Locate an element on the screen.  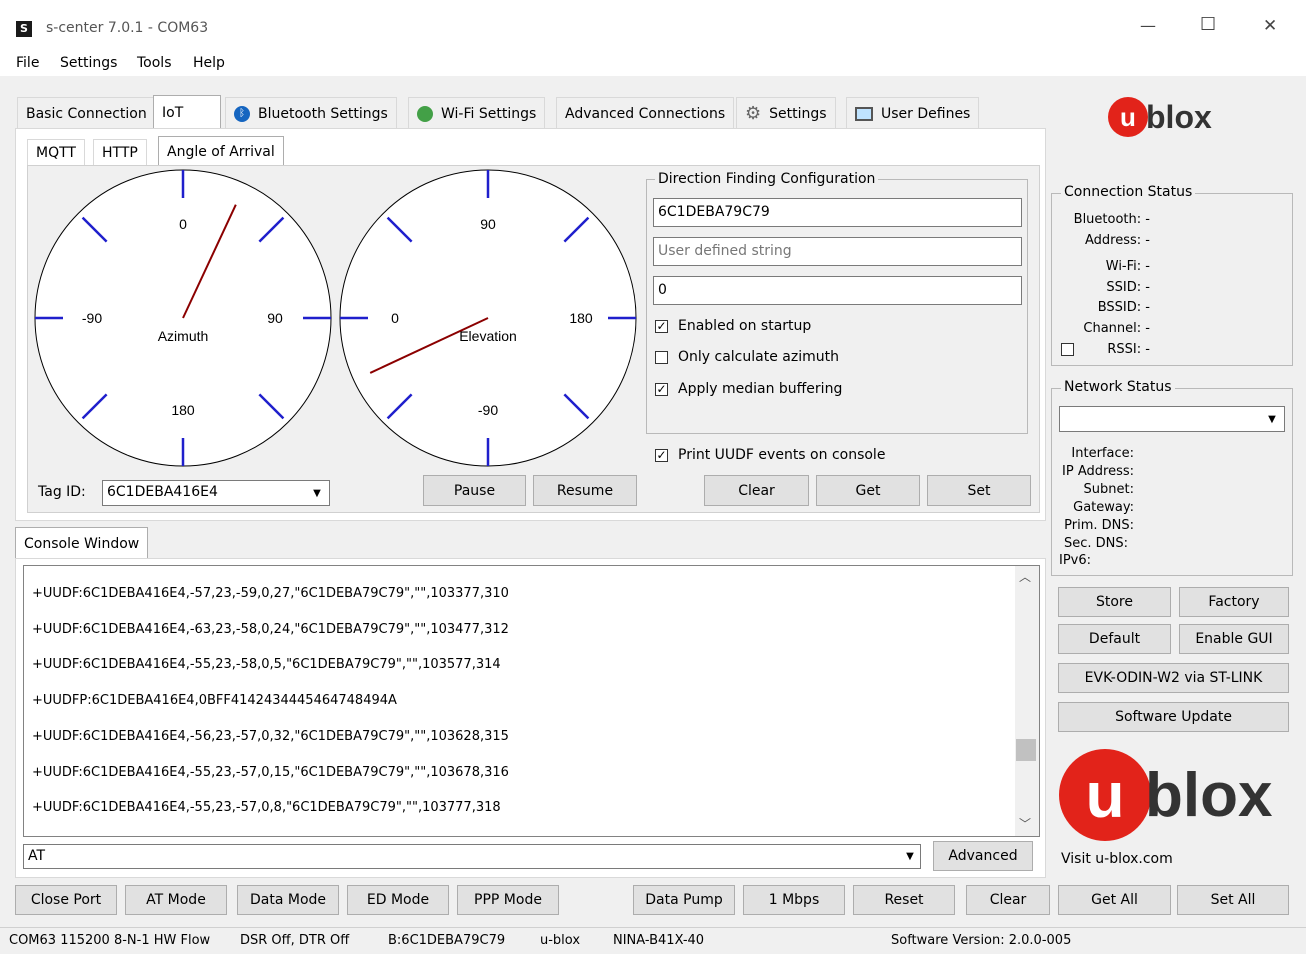
menu-settings: Settings is located at coordinates (88, 63).